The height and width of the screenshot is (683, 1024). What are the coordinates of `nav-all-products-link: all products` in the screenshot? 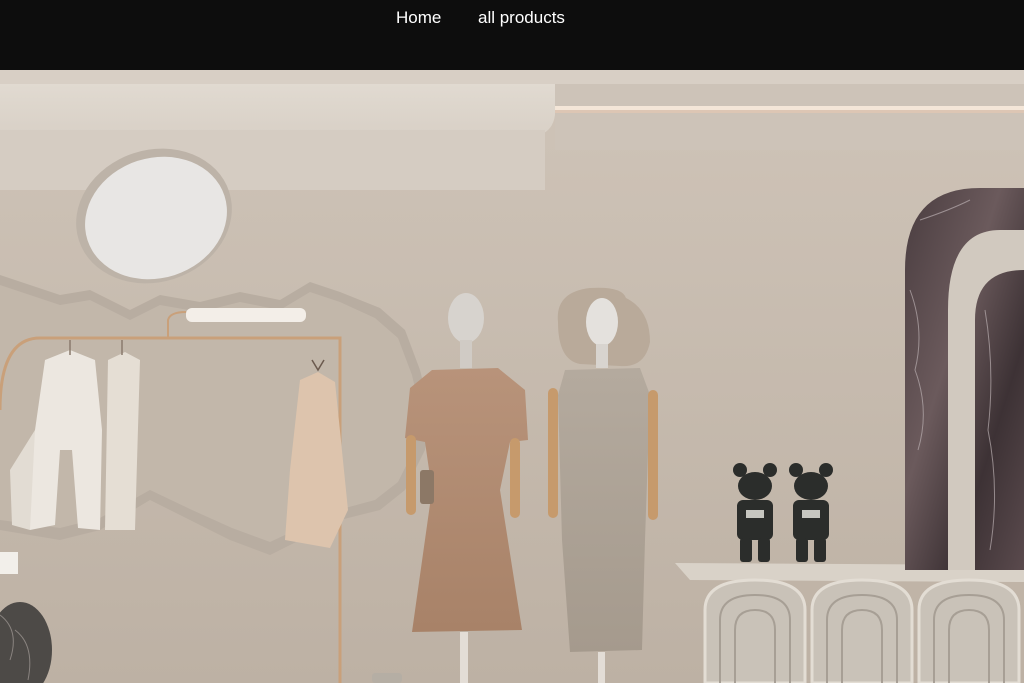 It's located at (521, 18).